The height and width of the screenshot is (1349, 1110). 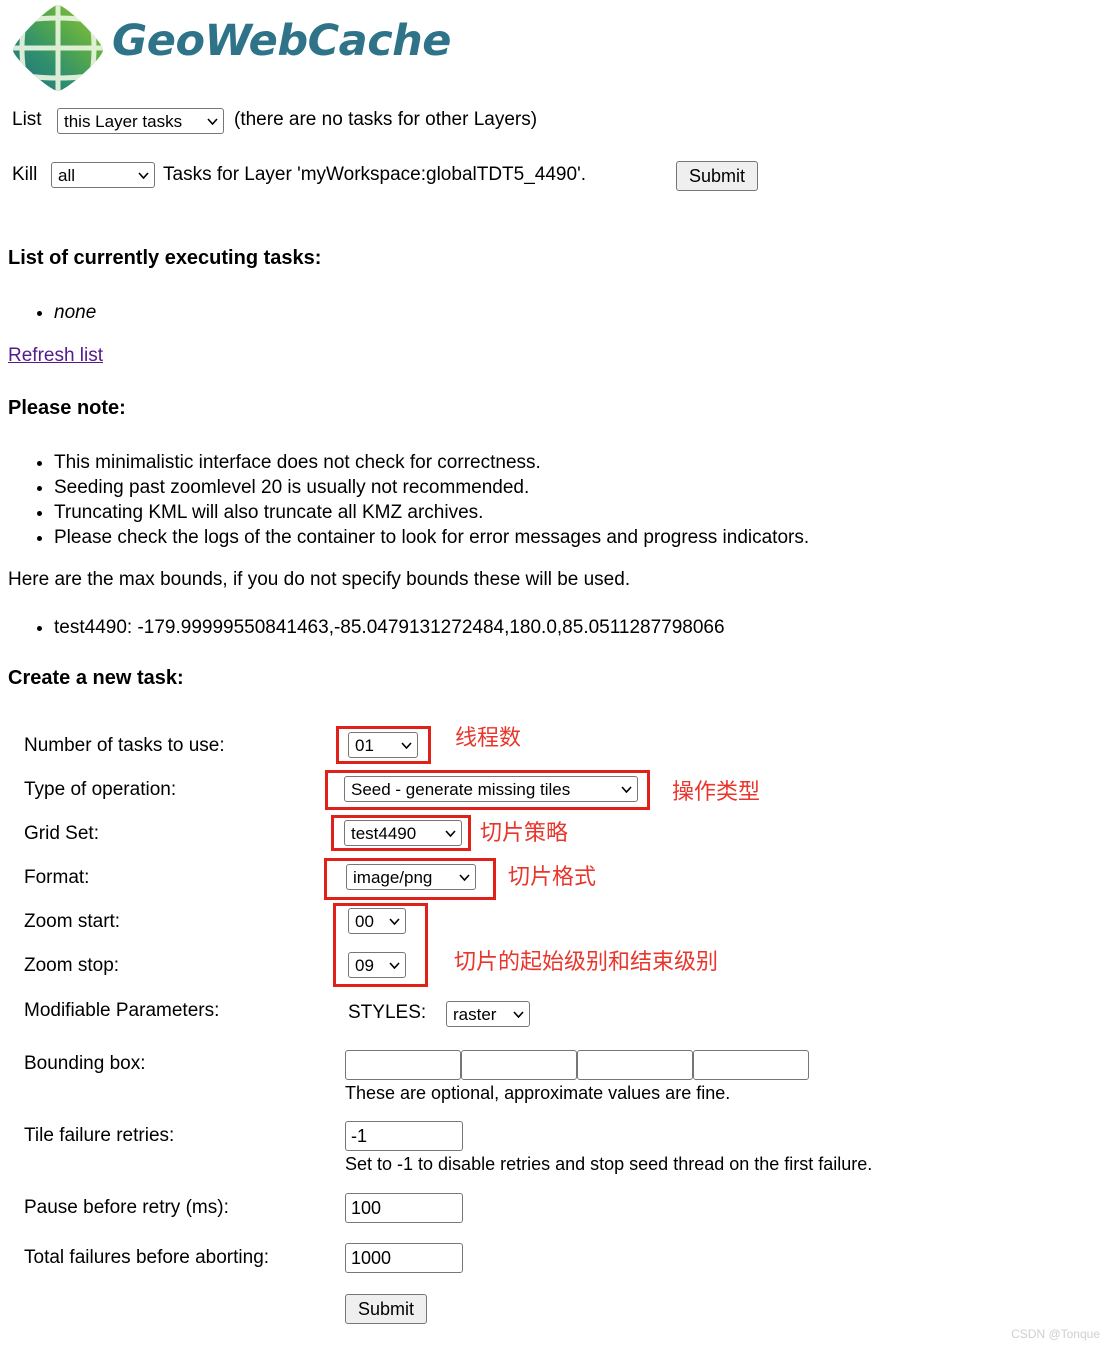 What do you see at coordinates (72, 965) in the screenshot?
I see `zoom-stop-label: Zoom stop:` at bounding box center [72, 965].